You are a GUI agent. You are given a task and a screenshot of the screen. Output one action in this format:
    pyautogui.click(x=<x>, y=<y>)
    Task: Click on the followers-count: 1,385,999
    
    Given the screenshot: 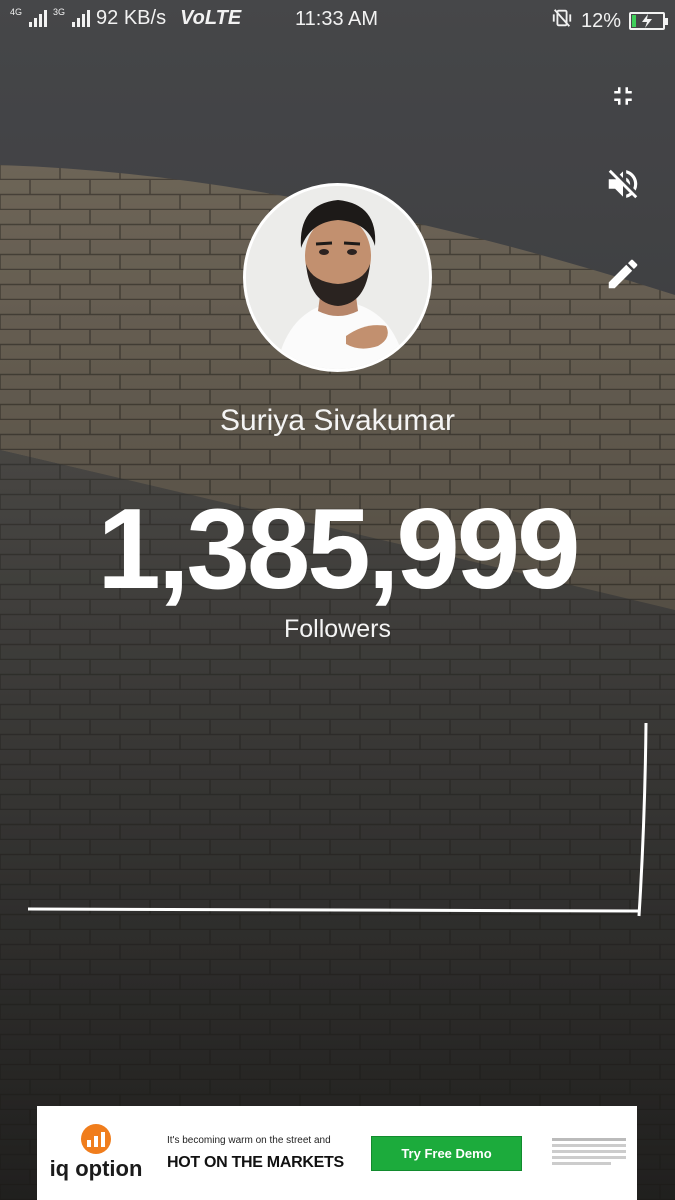 What is the action you would take?
    pyautogui.click(x=338, y=549)
    